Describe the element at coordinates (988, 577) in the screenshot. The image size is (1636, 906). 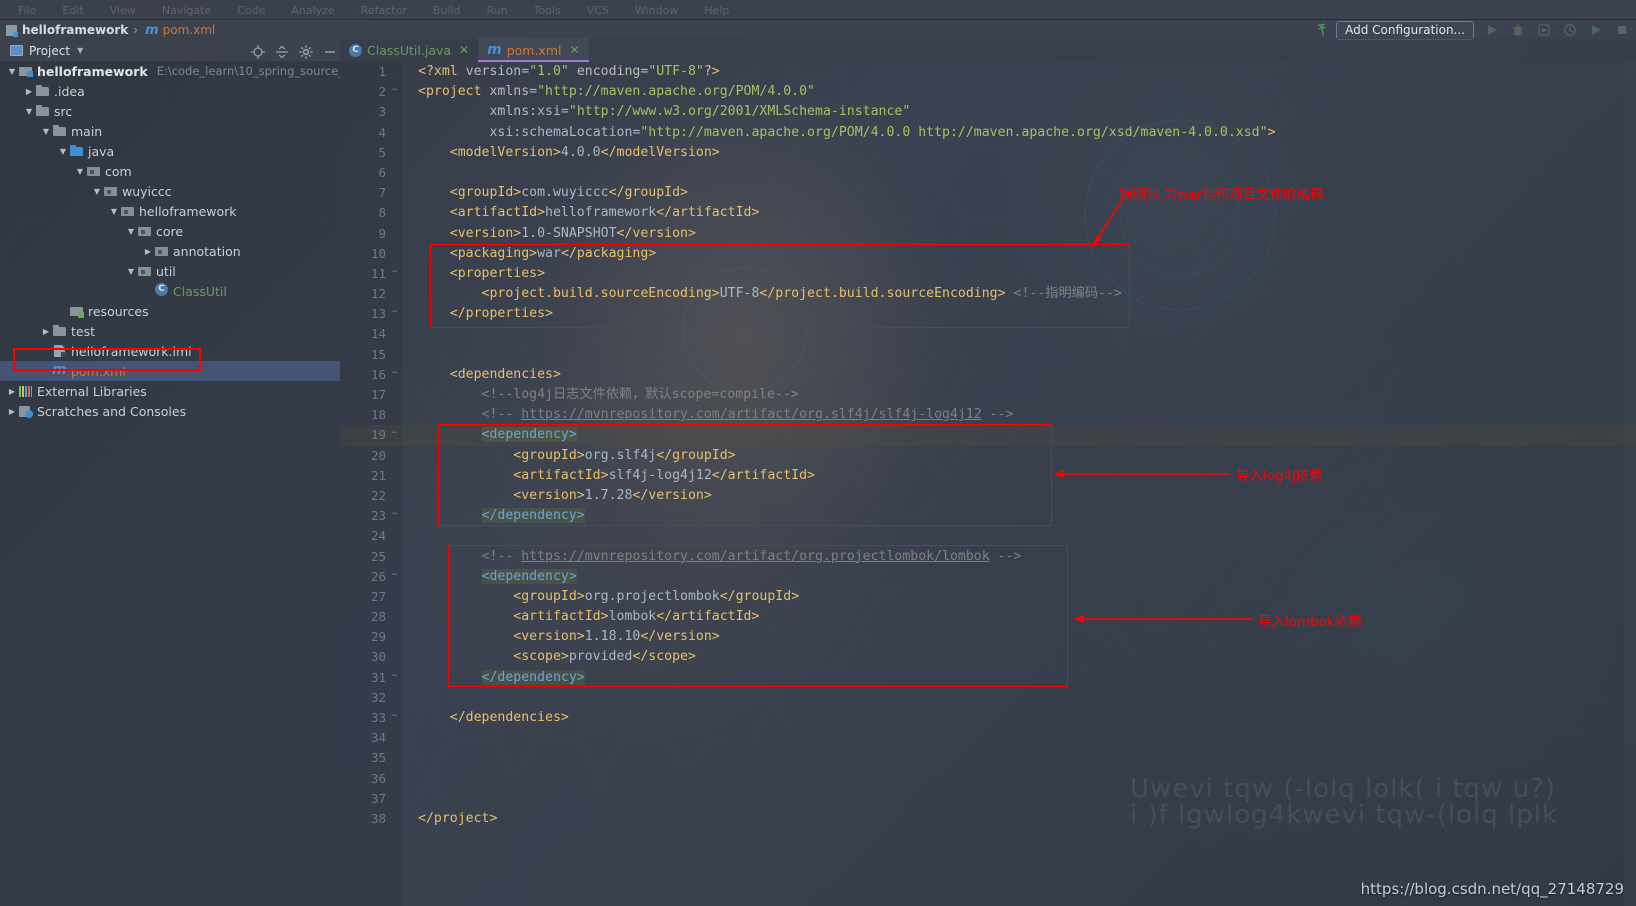
I see `code-line: 26− <dependency>` at that location.